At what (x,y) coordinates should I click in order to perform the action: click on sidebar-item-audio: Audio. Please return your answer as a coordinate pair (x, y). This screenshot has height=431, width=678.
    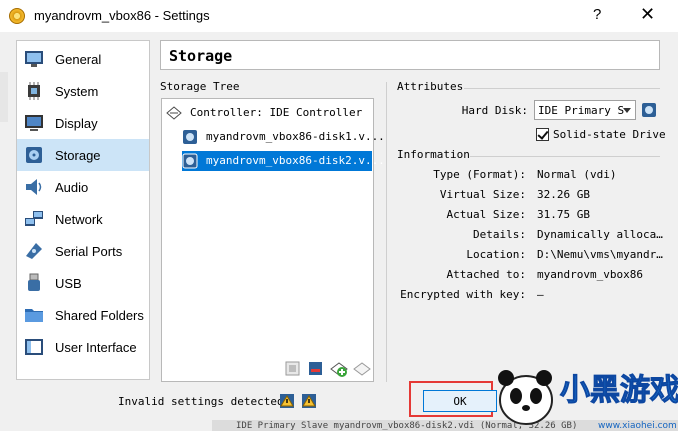
    Looking at the image, I should click on (83, 187).